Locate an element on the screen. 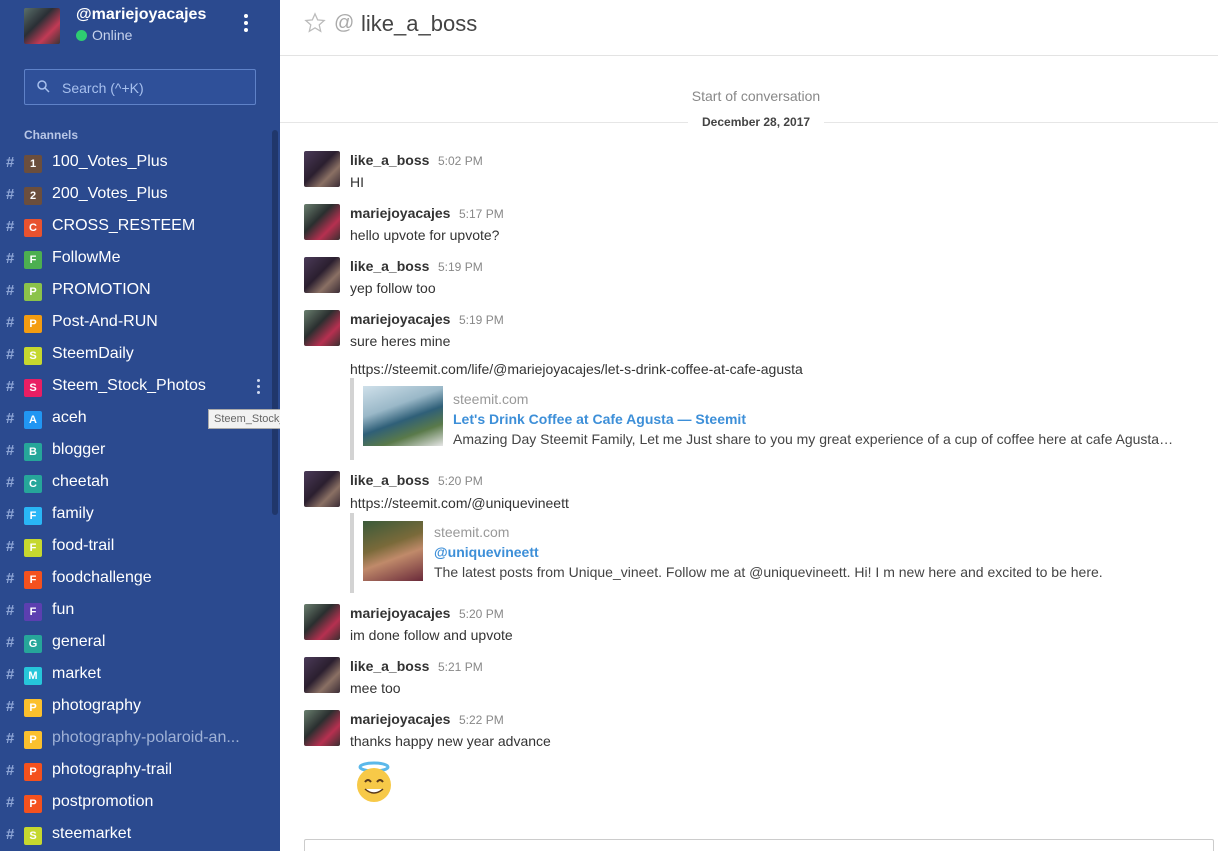 Image resolution: width=1218 pixels, height=851 pixels. message-text: mee too is located at coordinates (375, 688).